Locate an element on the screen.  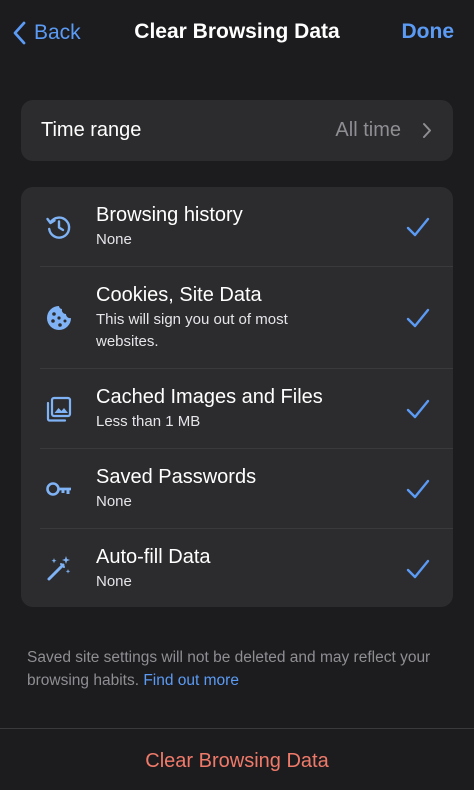
option-subtitle: This will sign you out of most websites. is located at coordinates (192, 330).